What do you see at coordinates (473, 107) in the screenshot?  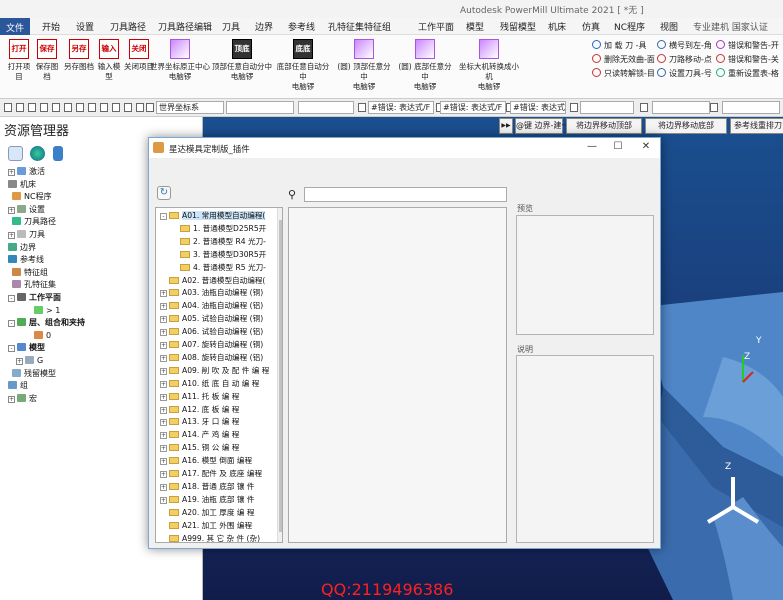 I see `error-field-2: #错误: 表达式/F` at bounding box center [473, 107].